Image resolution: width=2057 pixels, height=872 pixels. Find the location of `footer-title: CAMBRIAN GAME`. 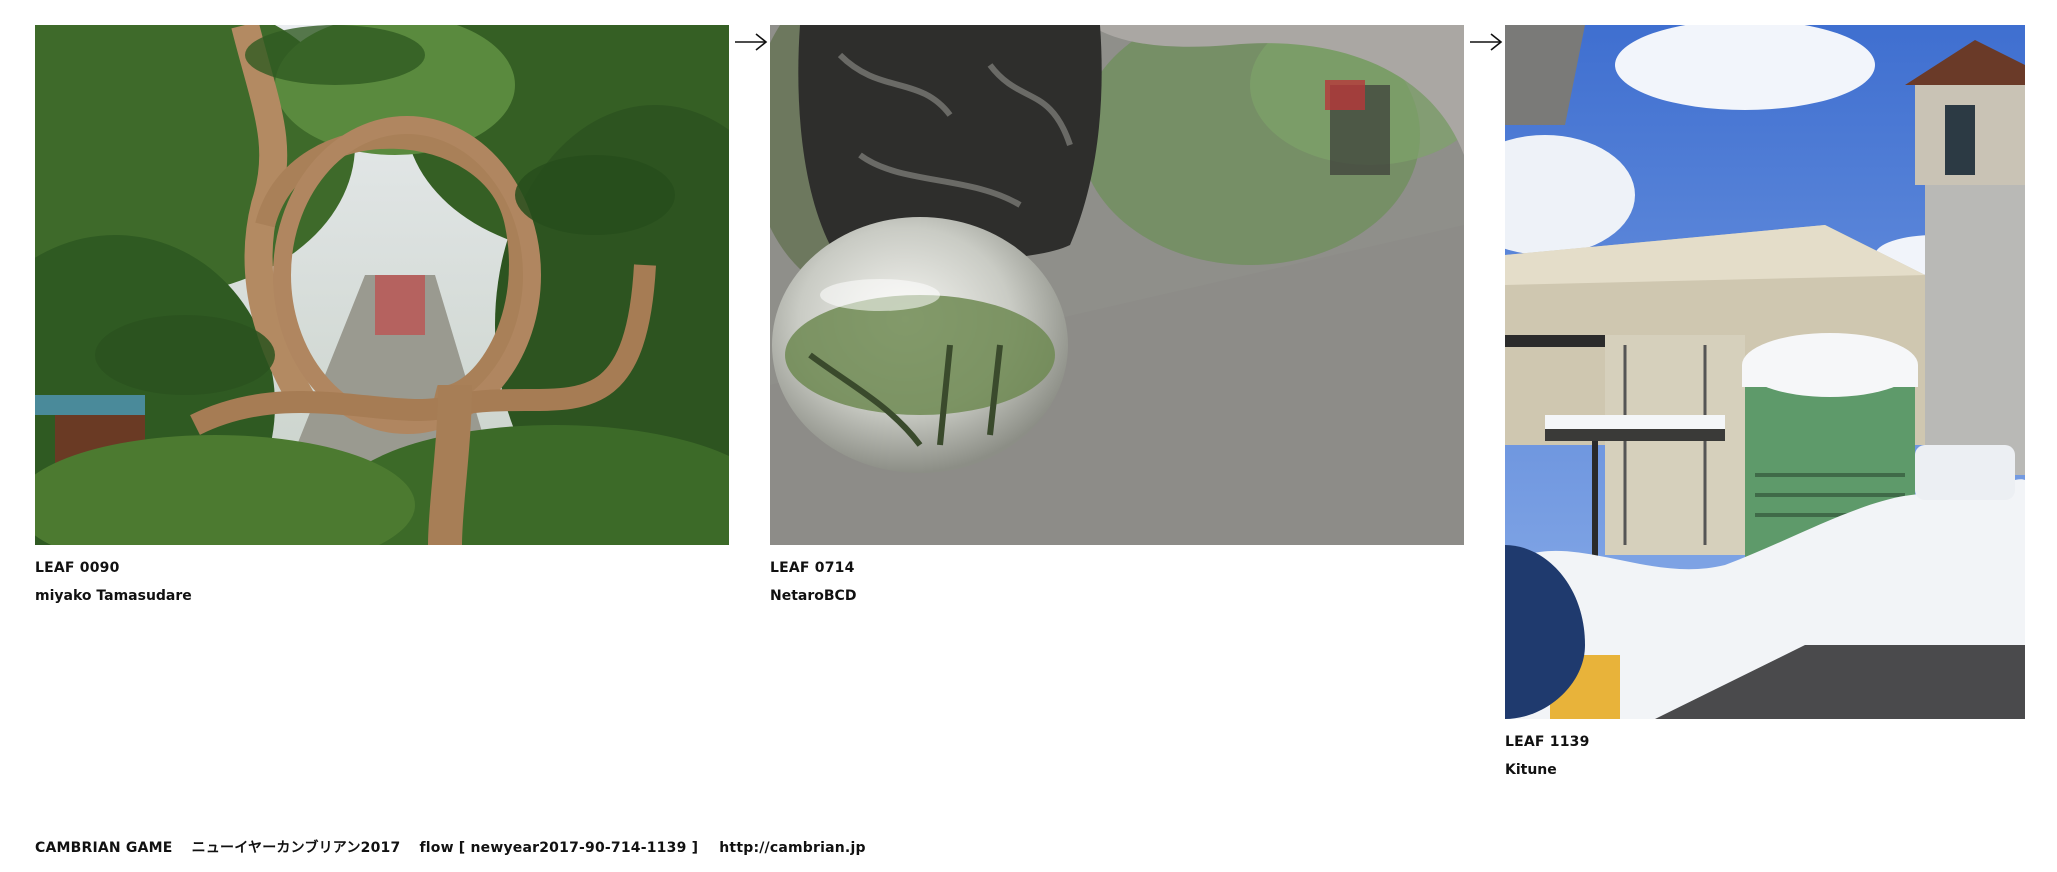

footer-title: CAMBRIAN GAME is located at coordinates (104, 848).